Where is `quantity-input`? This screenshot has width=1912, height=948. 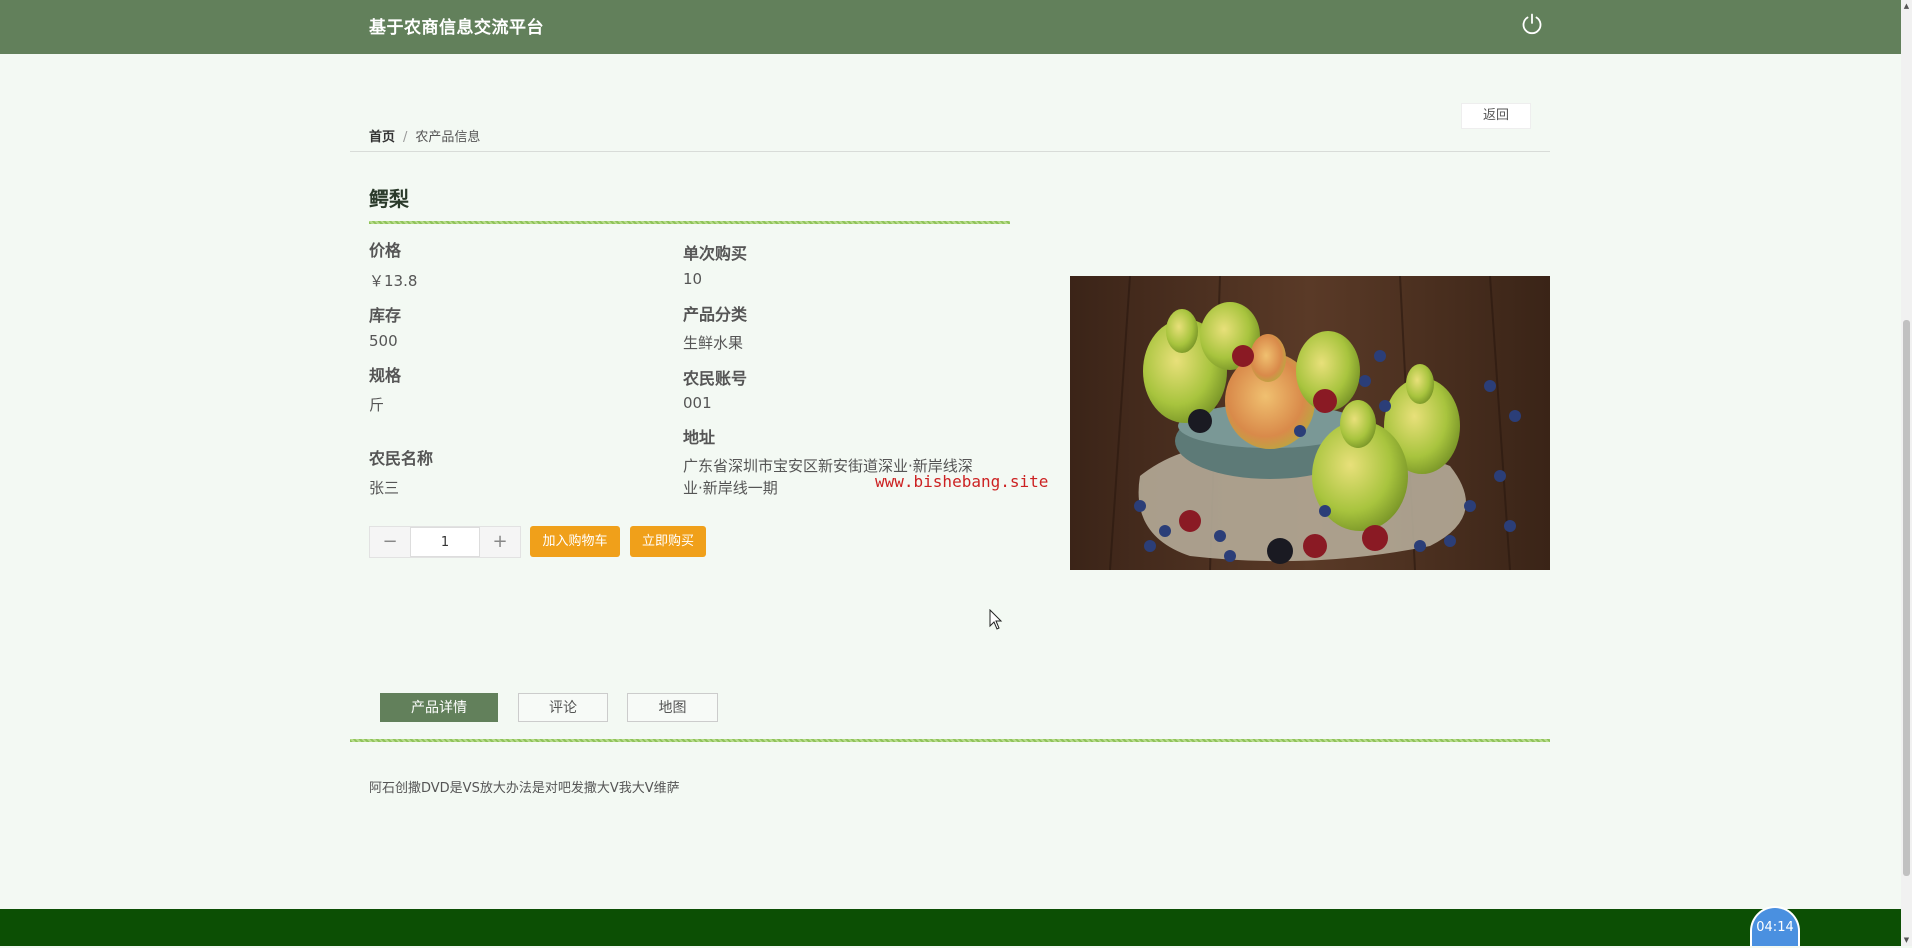 quantity-input is located at coordinates (445, 542).